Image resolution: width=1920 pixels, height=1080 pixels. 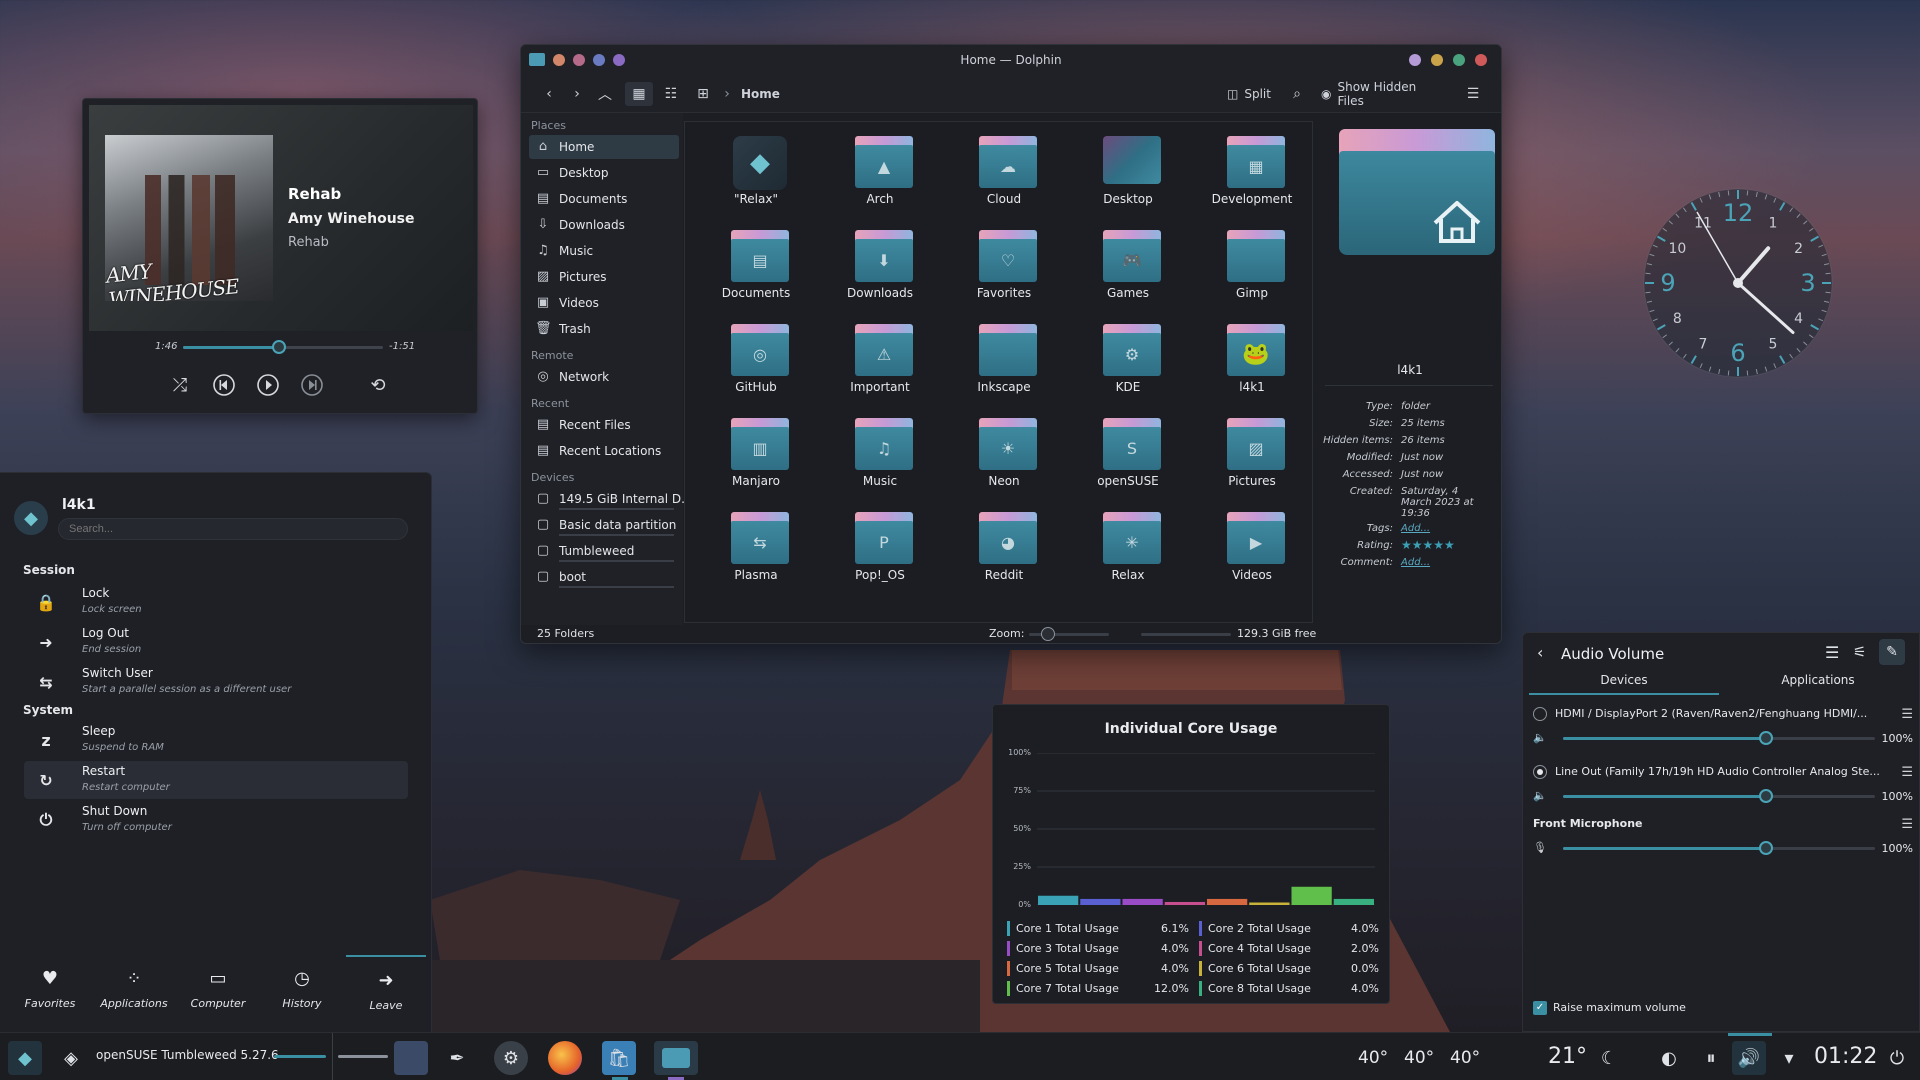 I want to click on mic-volume-handle, so click(x=1766, y=848).